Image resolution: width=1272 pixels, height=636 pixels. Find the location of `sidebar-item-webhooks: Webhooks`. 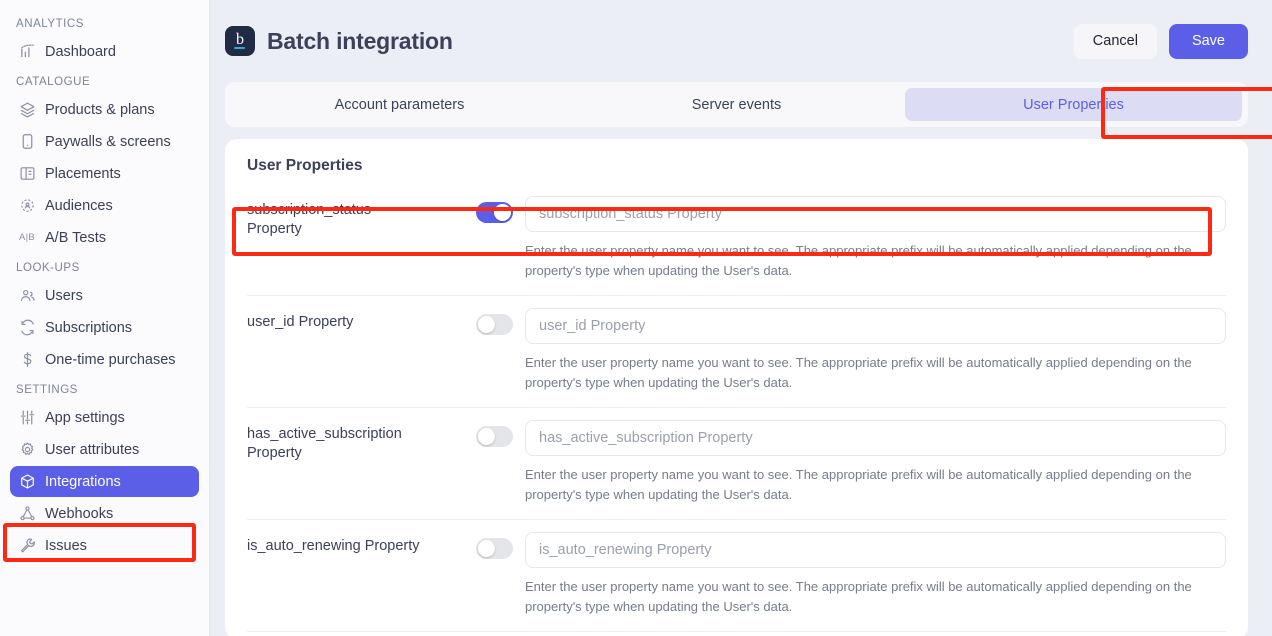

sidebar-item-webhooks: Webhooks is located at coordinates (104, 513).